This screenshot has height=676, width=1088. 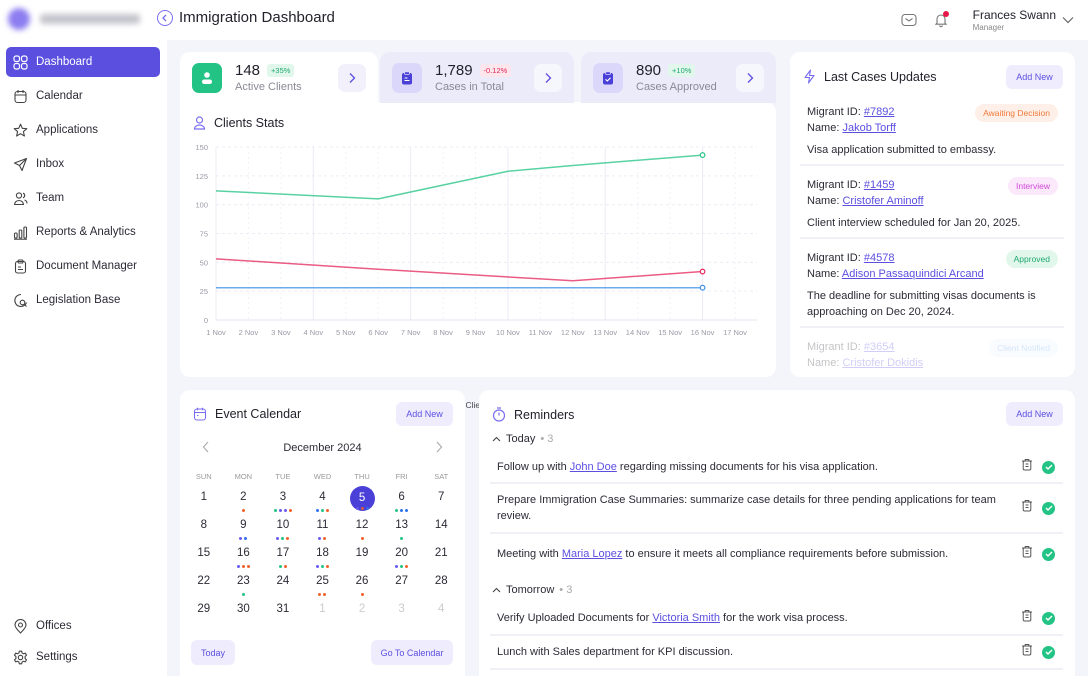 What do you see at coordinates (83, 130) in the screenshot?
I see `sidebar-item-applications: Applications` at bounding box center [83, 130].